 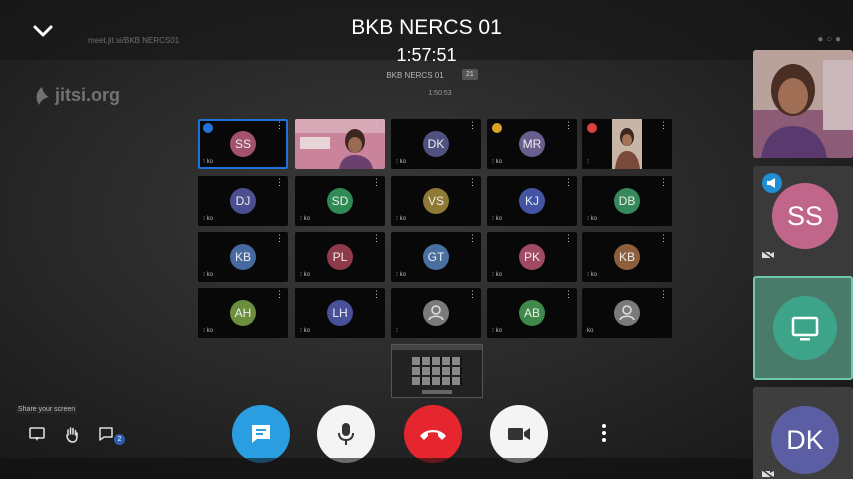 I want to click on camera-icon, so click(x=519, y=434).